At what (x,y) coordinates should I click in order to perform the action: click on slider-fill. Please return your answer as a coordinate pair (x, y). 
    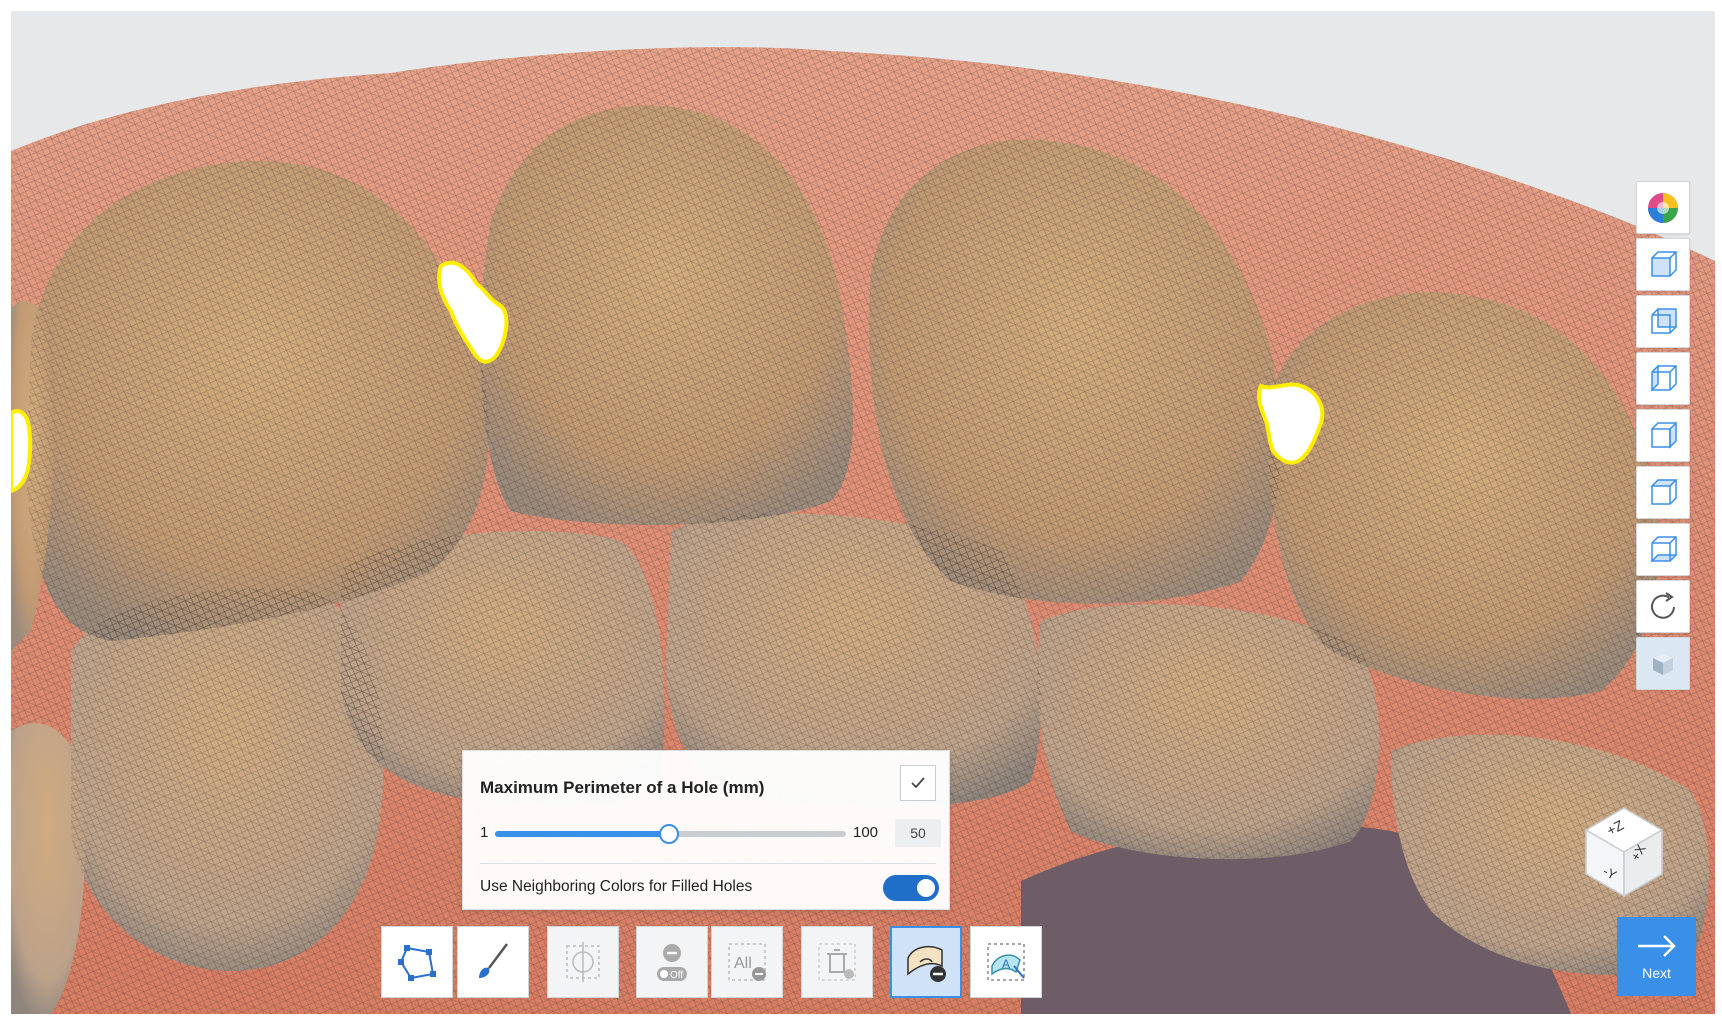
    Looking at the image, I should click on (582, 834).